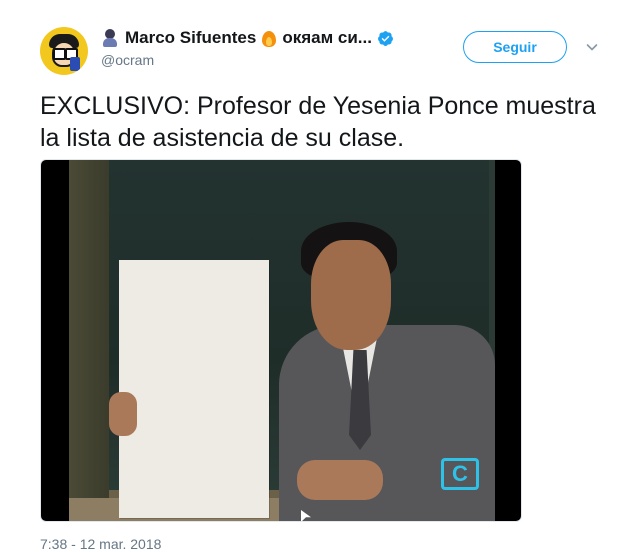 This screenshot has height=552, width=623. What do you see at coordinates (351, 295) in the screenshot?
I see `video-man-head` at bounding box center [351, 295].